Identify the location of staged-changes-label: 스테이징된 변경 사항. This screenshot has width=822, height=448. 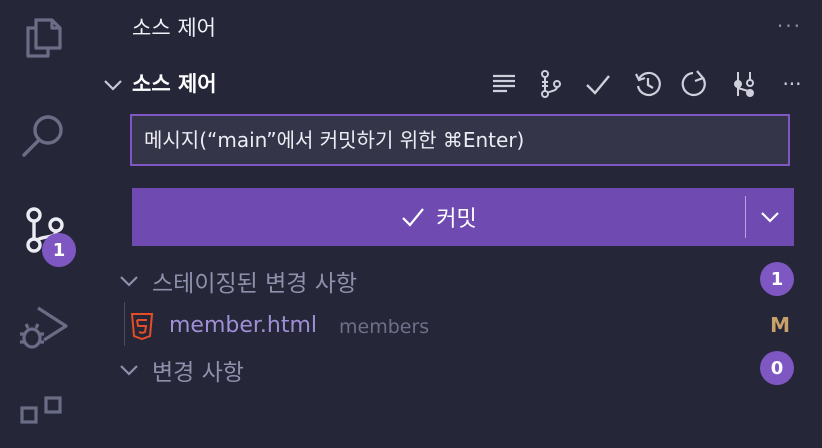
(255, 284).